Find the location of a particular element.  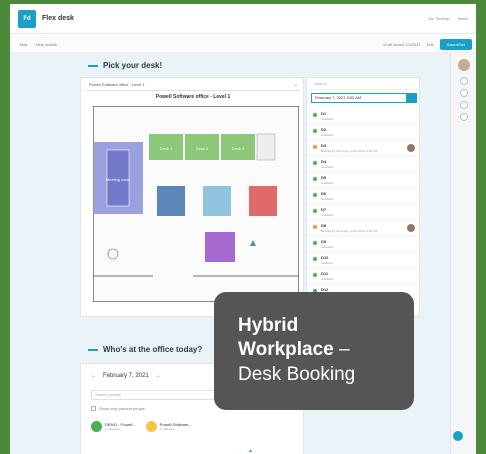

map-link: Map is located at coordinates (24, 44).